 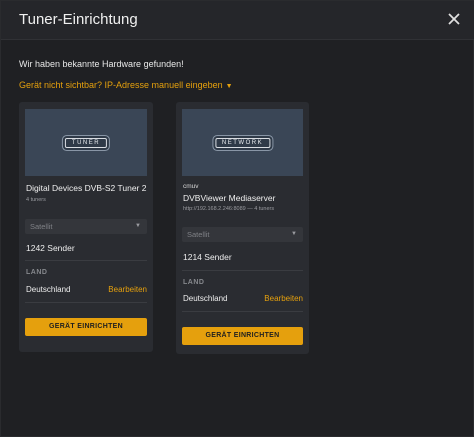 What do you see at coordinates (207, 257) in the screenshot?
I see `channel-count: 1214 Sender` at bounding box center [207, 257].